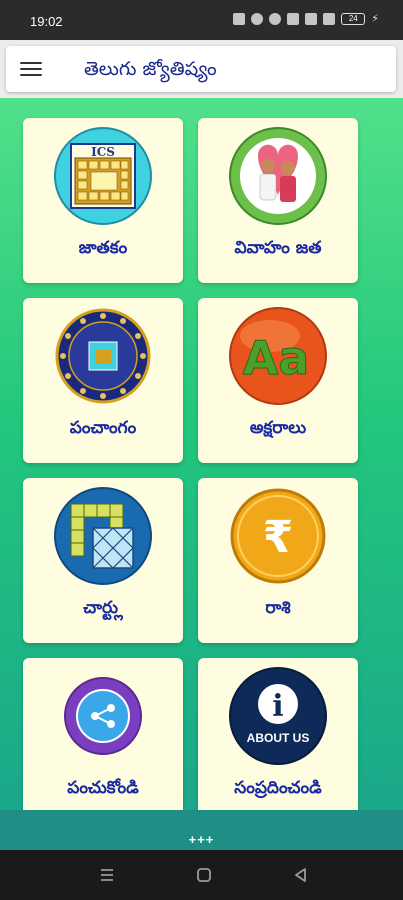 This screenshot has width=403, height=900. What do you see at coordinates (278, 788) in the screenshot?
I see `tile-label: సంప్రదించండి` at bounding box center [278, 788].